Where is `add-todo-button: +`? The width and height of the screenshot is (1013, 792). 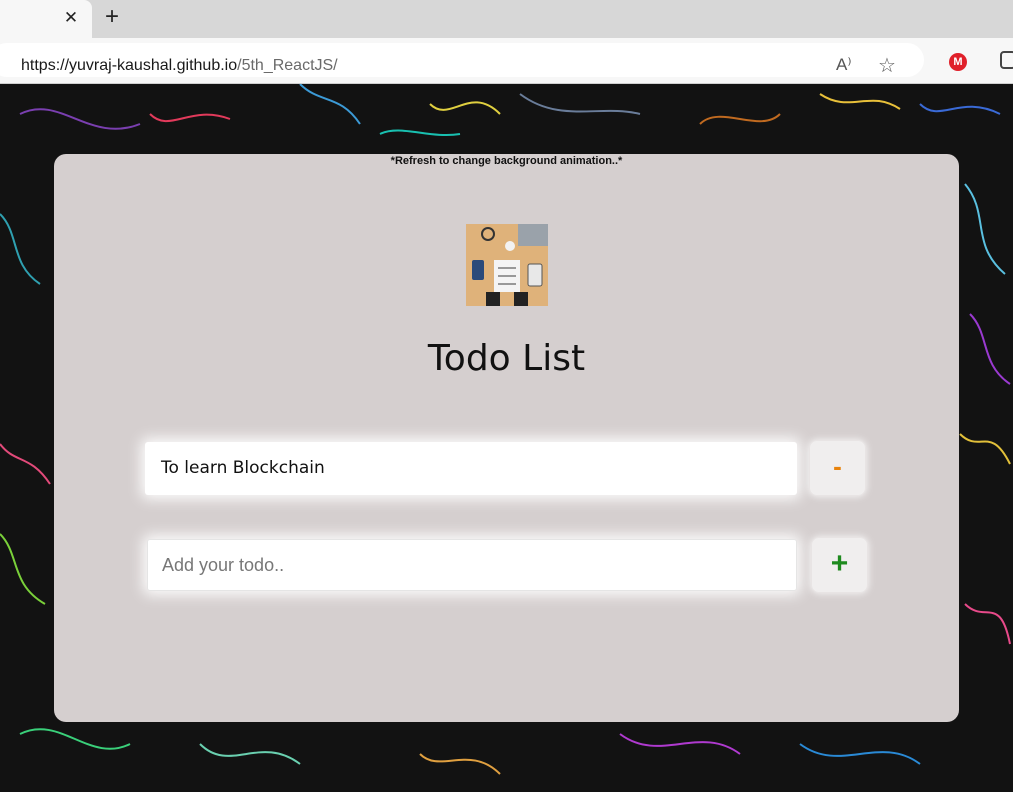
add-todo-button: + is located at coordinates (839, 565).